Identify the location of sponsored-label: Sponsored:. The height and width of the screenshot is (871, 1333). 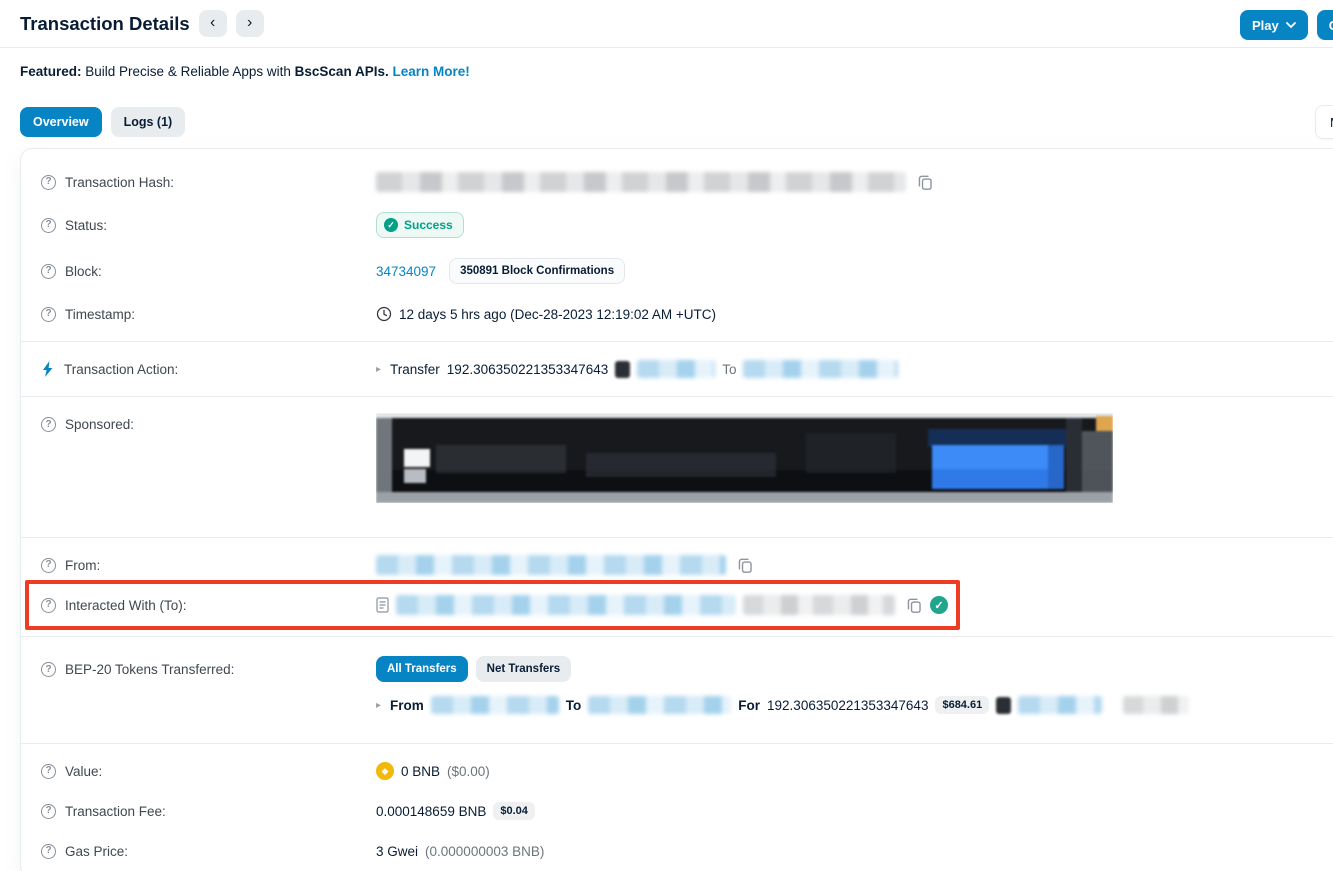
(100, 424).